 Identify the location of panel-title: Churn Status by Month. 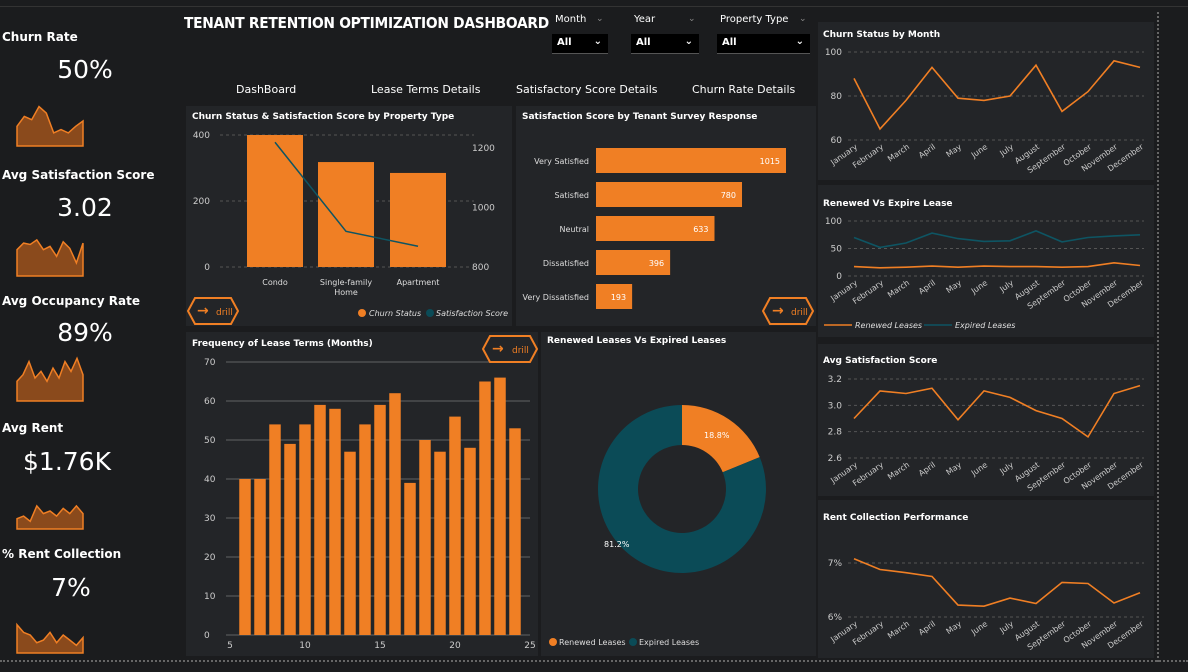
(882, 35).